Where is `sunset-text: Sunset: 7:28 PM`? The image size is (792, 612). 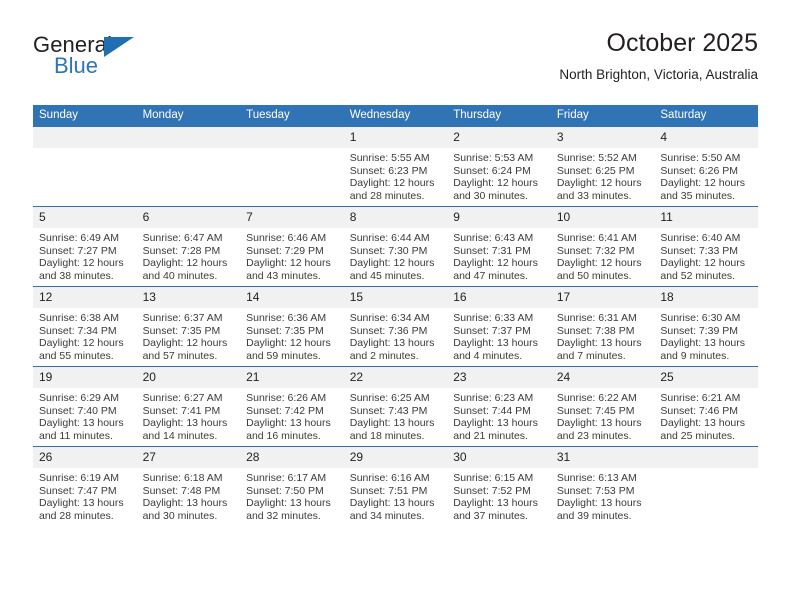
sunset-text: Sunset: 7:28 PM is located at coordinates (181, 250).